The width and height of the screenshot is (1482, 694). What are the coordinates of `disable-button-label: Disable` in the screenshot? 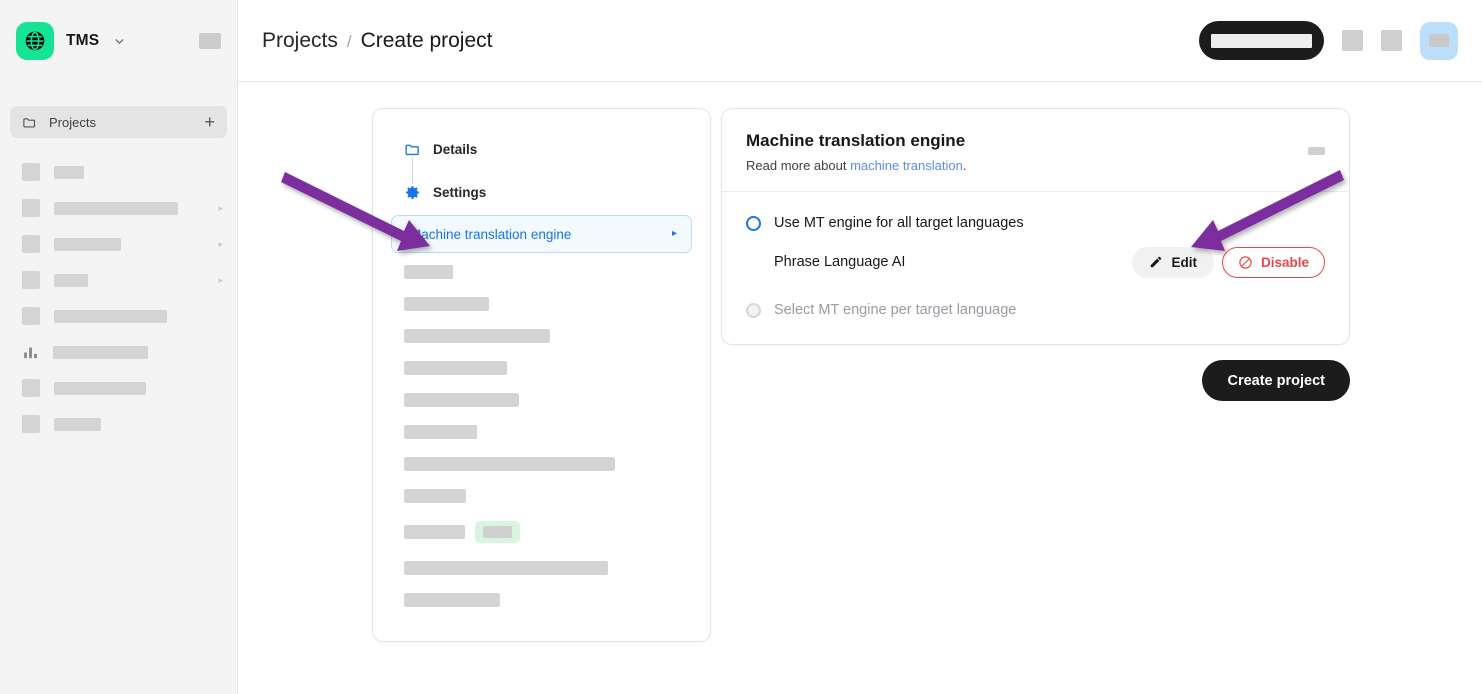 It's located at (1284, 262).